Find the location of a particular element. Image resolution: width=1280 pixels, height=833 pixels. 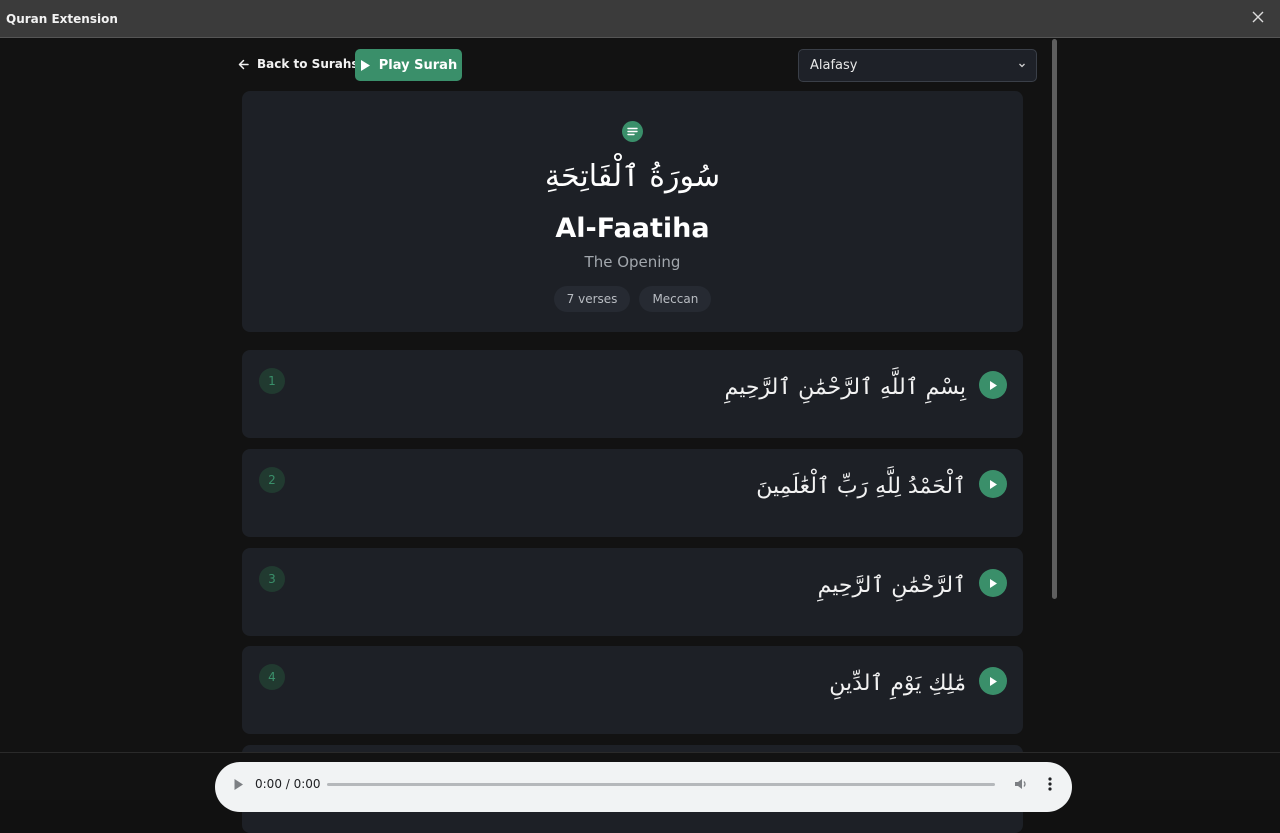

verse-card: 2 ٱلْحَمْدُ لِلَّهِ رَبِّ ٱلْعَٰلَمِينَ is located at coordinates (632, 493).